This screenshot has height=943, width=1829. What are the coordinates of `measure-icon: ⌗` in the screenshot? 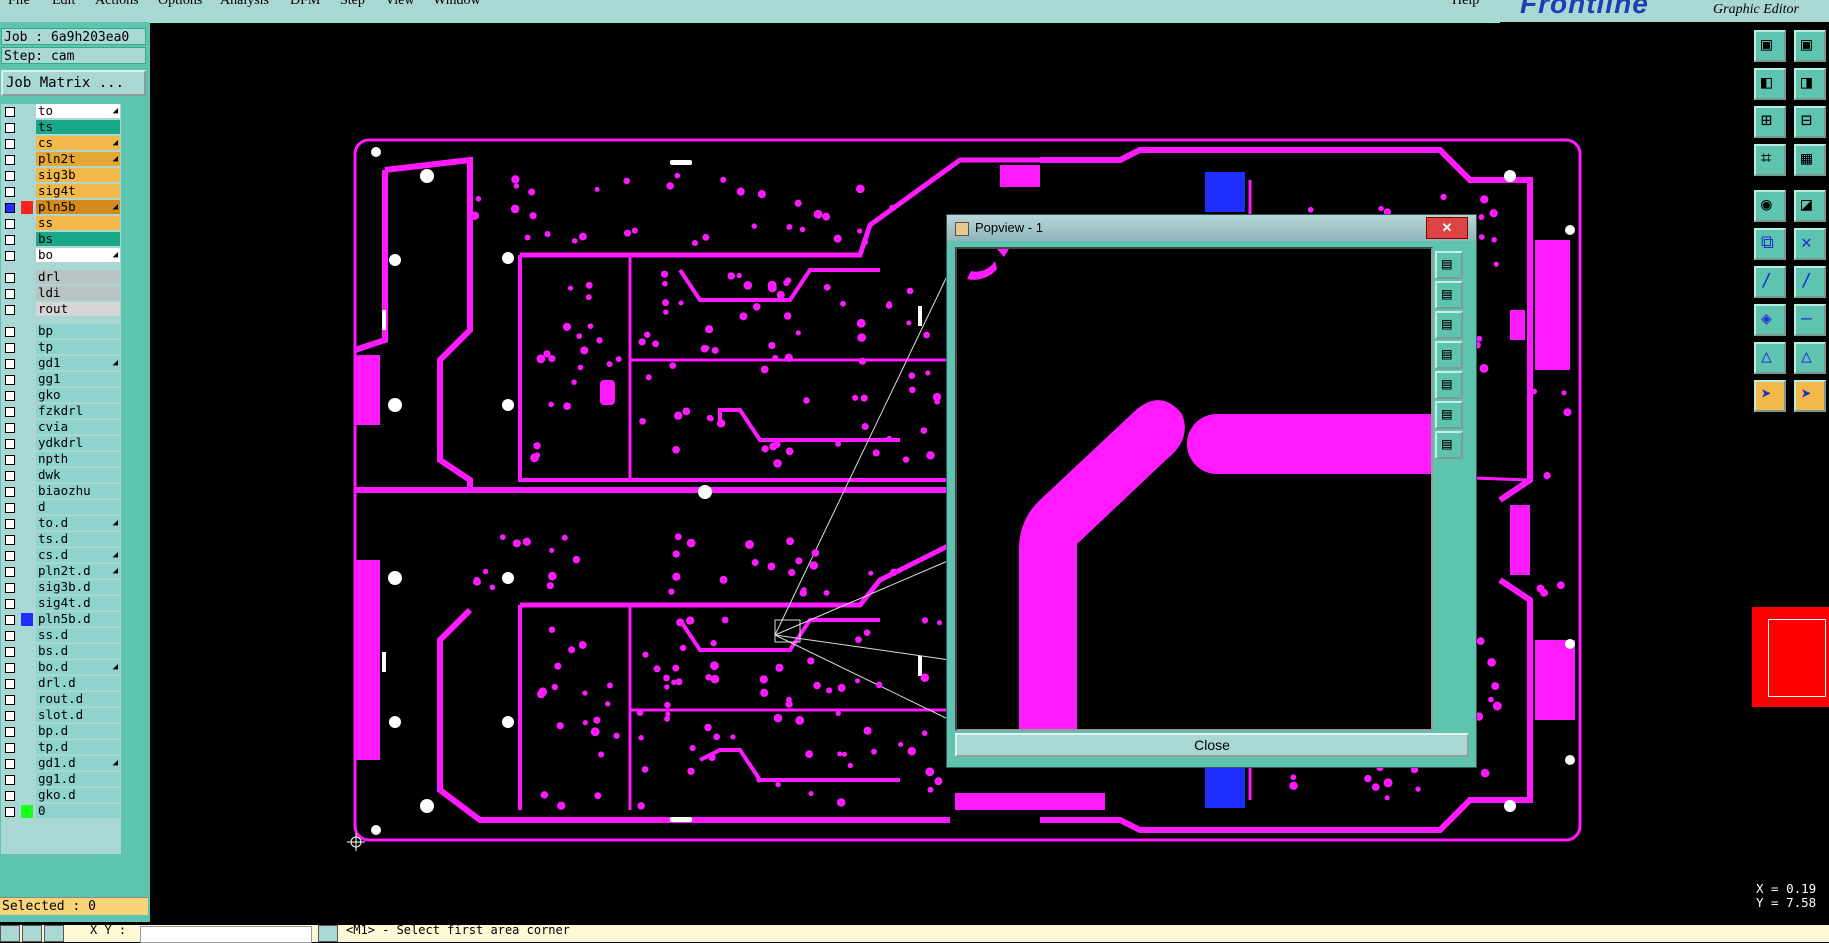 It's located at (1770, 160).